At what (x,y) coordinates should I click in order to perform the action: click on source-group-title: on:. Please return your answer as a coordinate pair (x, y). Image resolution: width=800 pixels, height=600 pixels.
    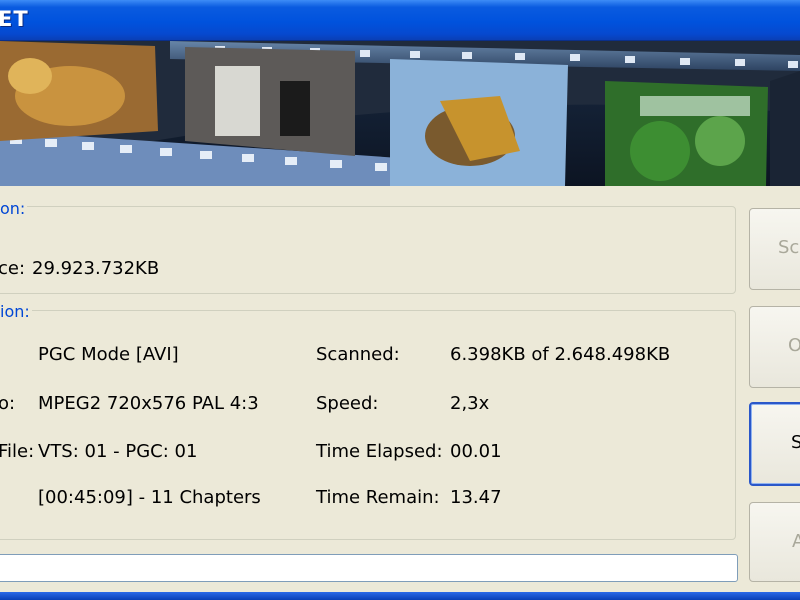
    Looking at the image, I should click on (14, 208).